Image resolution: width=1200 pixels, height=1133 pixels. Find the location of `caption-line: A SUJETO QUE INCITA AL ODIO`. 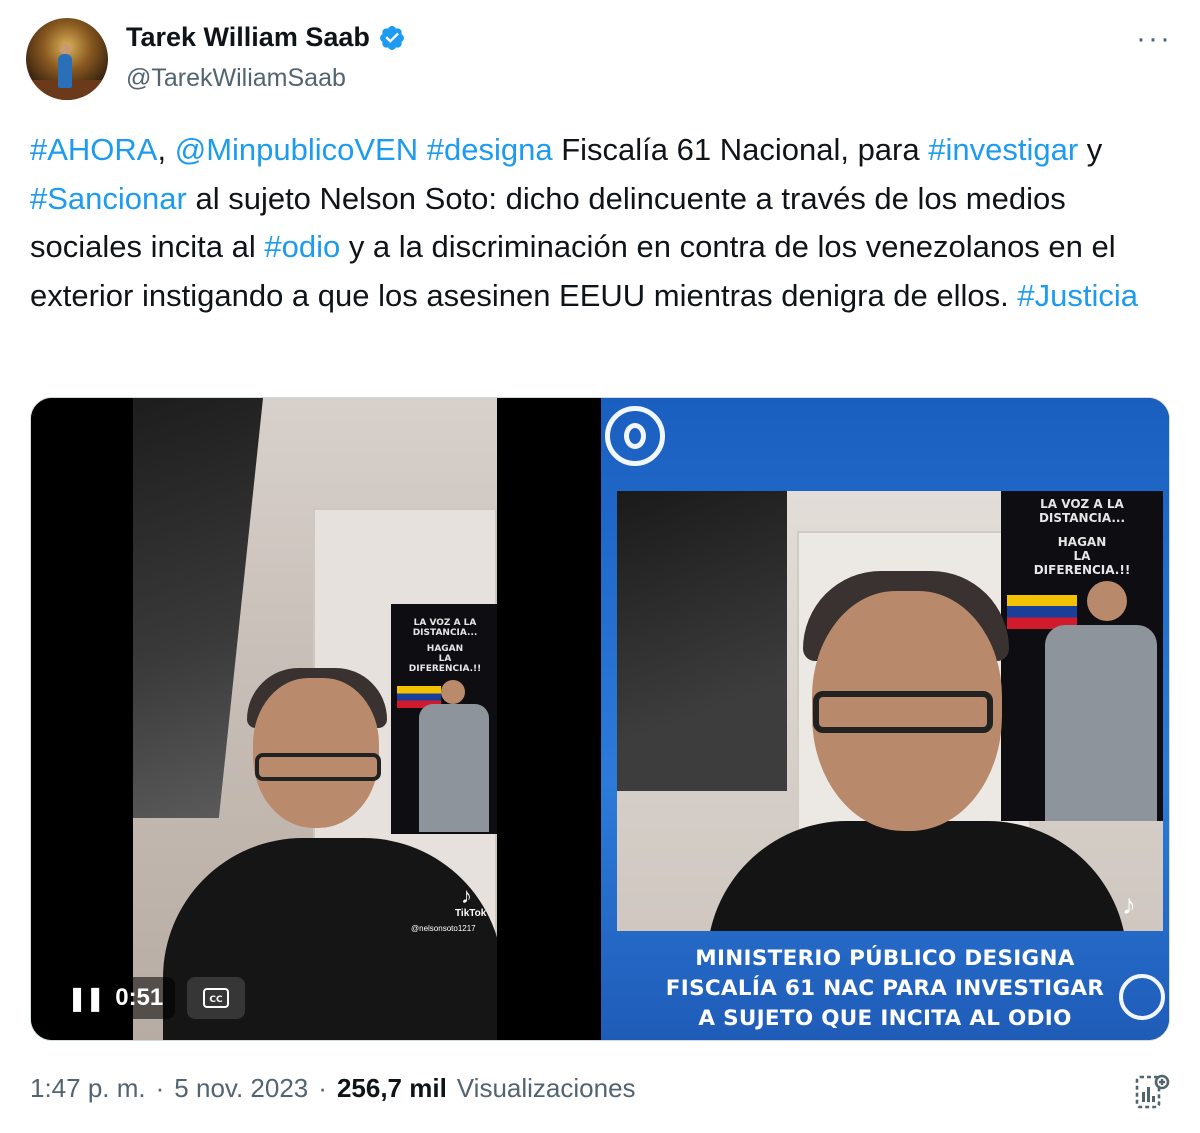

caption-line: A SUJETO QUE INCITA AL ODIO is located at coordinates (885, 1018).